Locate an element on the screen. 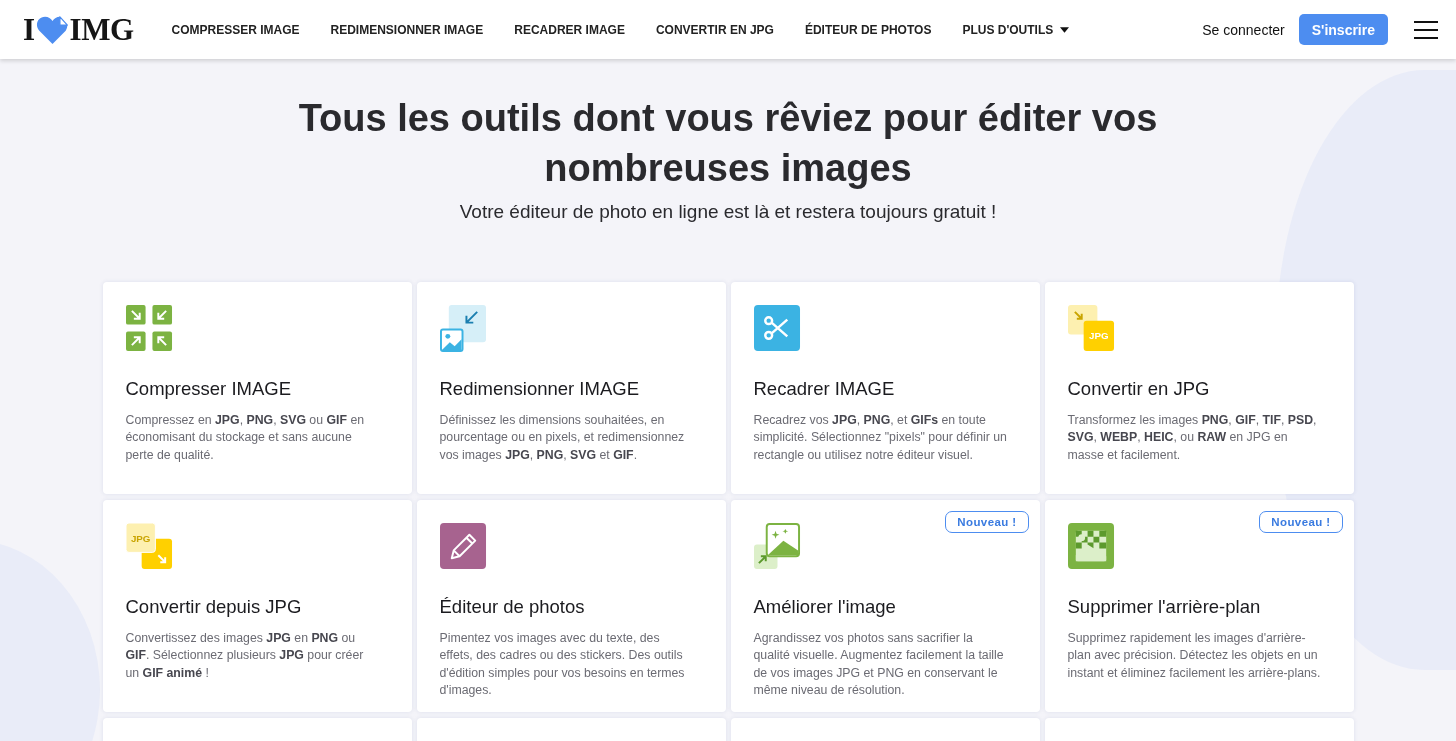 The width and height of the screenshot is (1456, 741). tool-card: Nouveau ! Supprimer l'arrière-plan Supprimez rapidement les images d'arrière-plan avec précision. Détectez les objets en un instant et éliminez facilement les arrière-plans. is located at coordinates (1199, 606).